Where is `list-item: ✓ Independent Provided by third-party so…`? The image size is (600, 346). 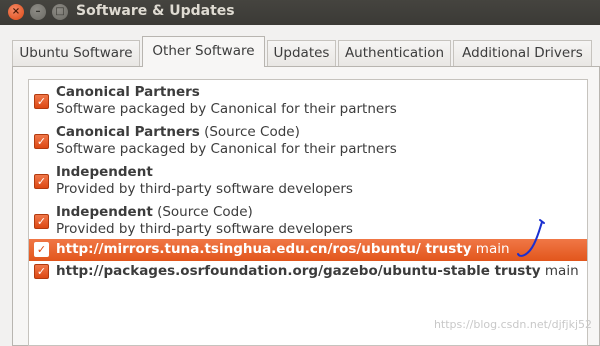
list-item: ✓ Independent Provided by third-party so… is located at coordinates (308, 182).